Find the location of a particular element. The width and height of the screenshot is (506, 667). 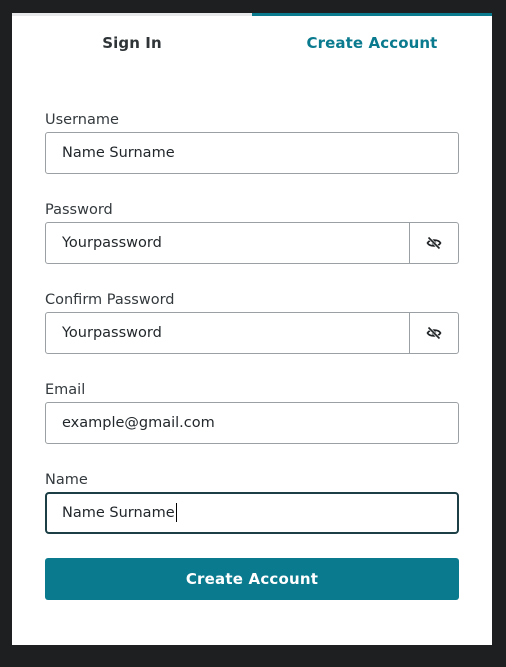

tab-create-account: Create Account is located at coordinates (372, 41).